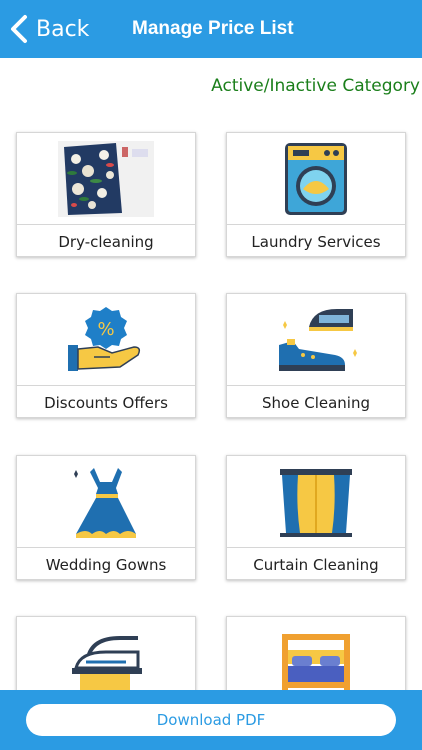 This screenshot has width=422, height=750. Describe the element at coordinates (316, 663) in the screenshot. I see `bed-icon` at that location.